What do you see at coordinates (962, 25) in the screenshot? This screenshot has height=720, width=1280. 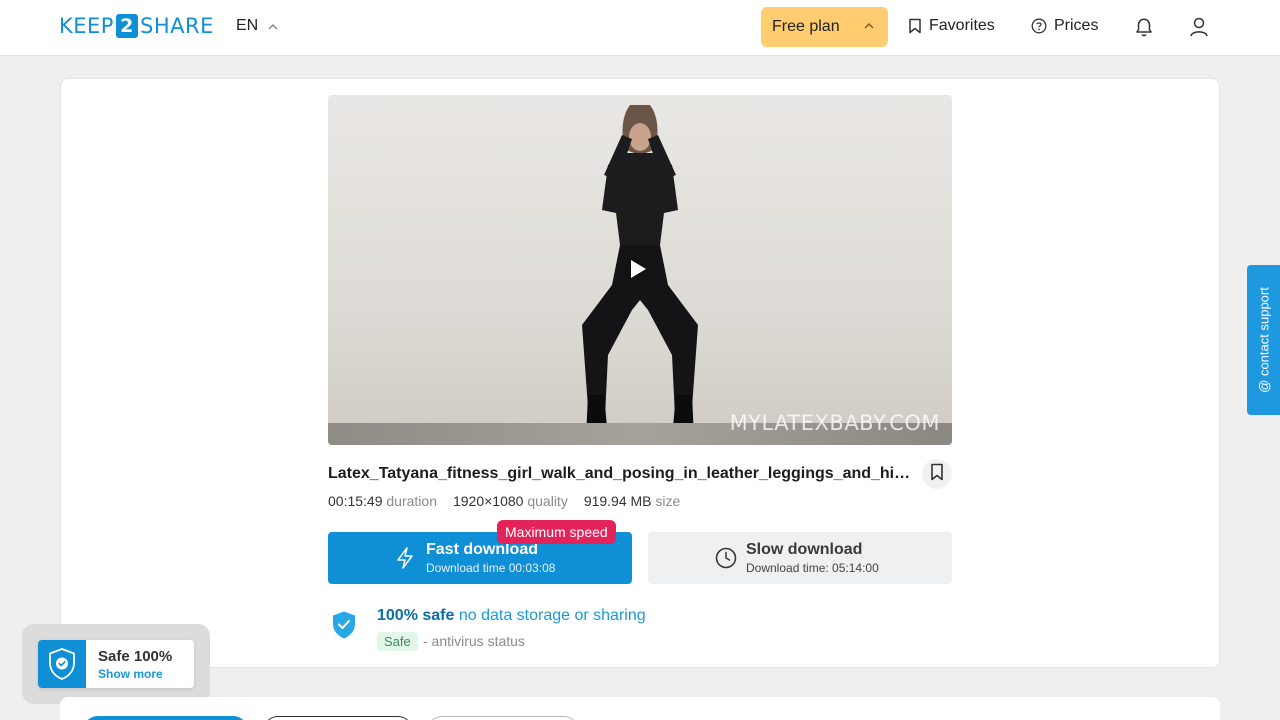 I see `favorites-label: Favorites` at bounding box center [962, 25].